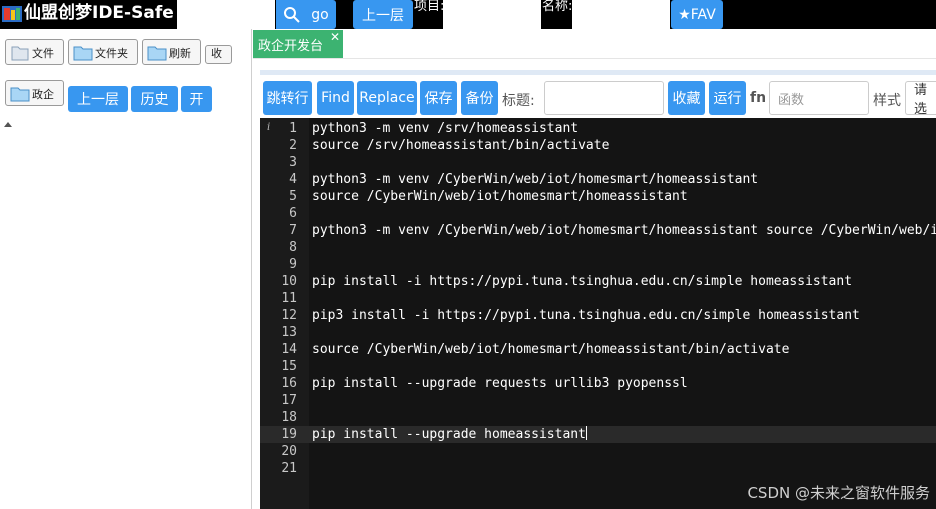 The image size is (936, 509). I want to click on line-number: 9, so click(293, 264).